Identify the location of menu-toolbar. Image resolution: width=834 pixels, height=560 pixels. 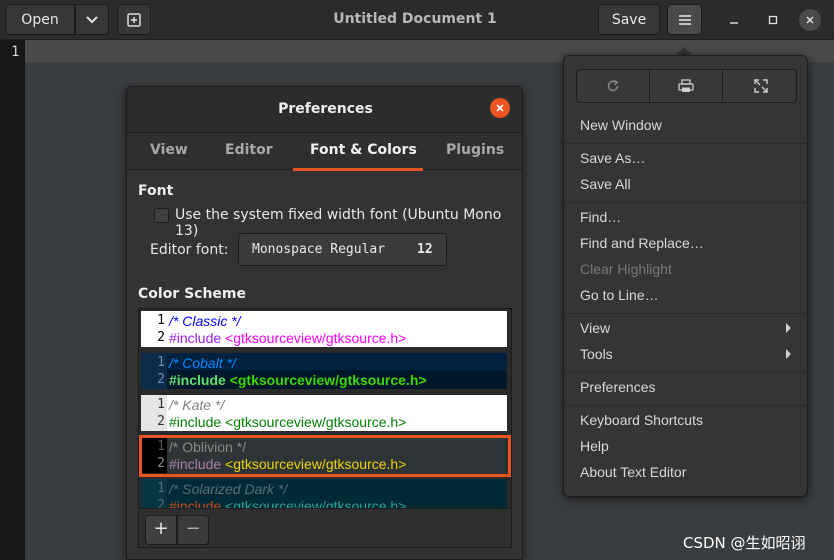
(686, 86).